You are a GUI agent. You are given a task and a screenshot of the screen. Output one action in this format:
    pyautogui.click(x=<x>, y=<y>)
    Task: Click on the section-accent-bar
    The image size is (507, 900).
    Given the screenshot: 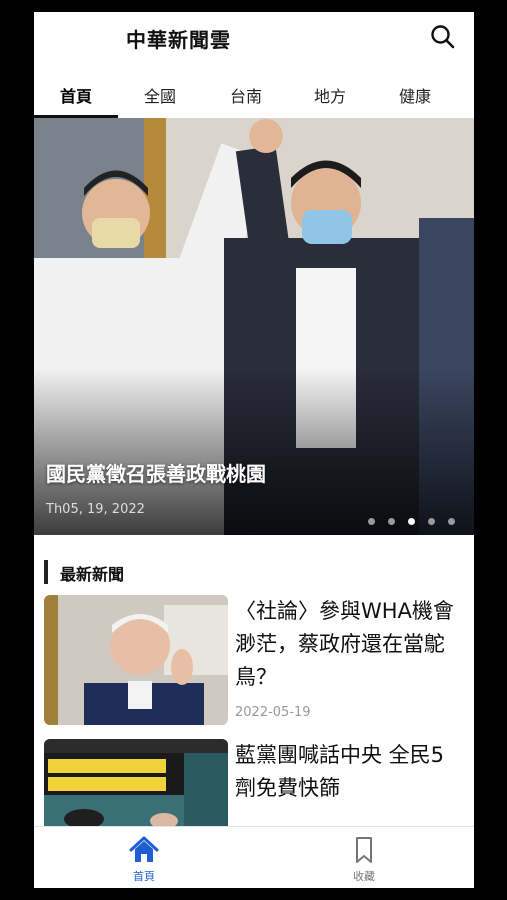 What is the action you would take?
    pyautogui.click(x=46, y=572)
    